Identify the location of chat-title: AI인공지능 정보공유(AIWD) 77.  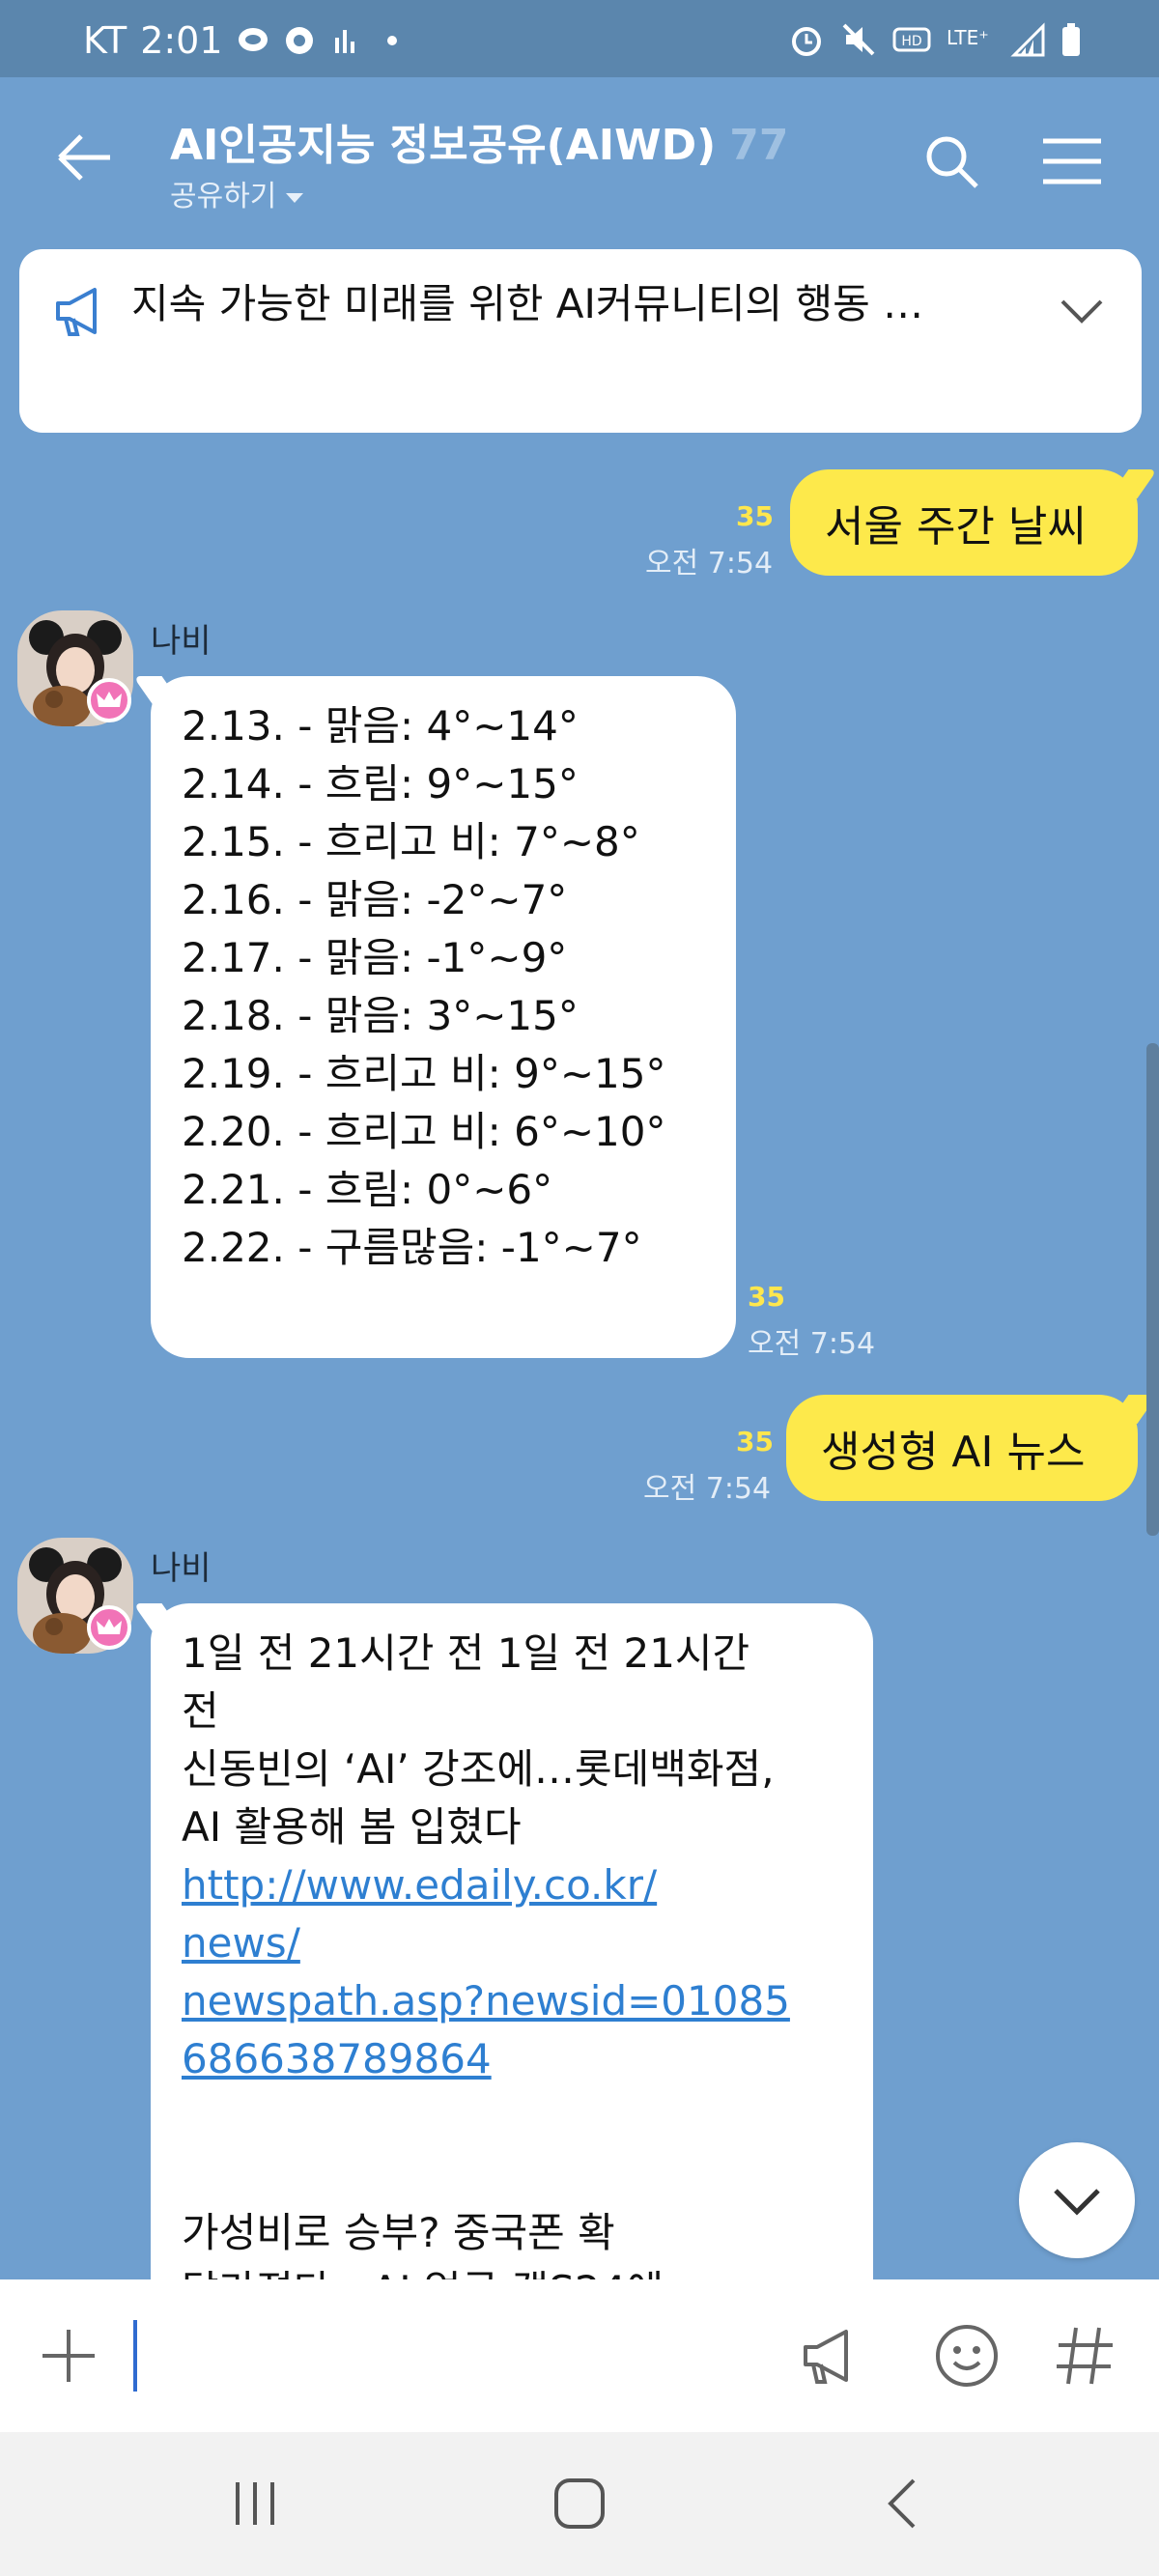
(479, 141).